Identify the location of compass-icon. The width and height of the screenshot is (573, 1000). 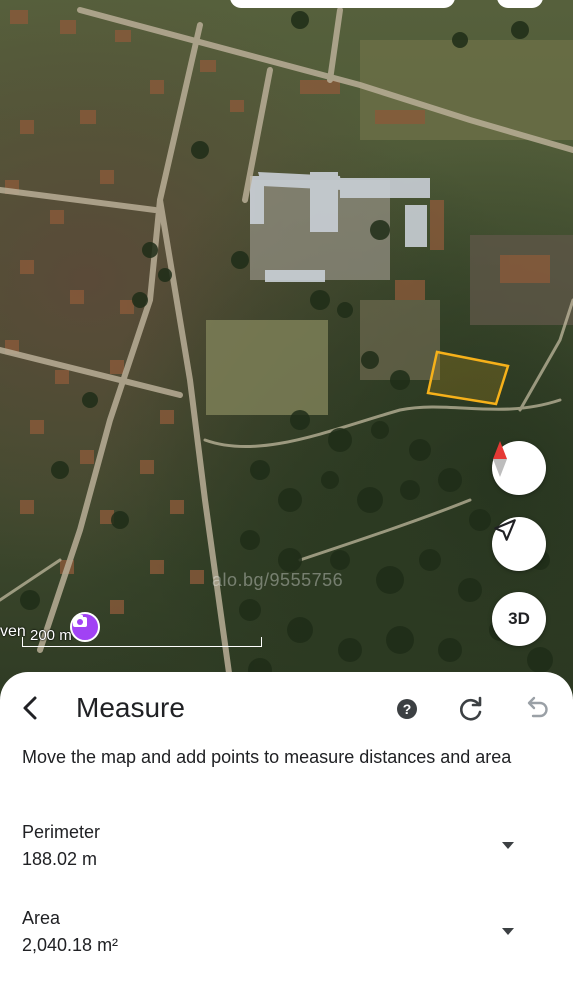
(500, 459).